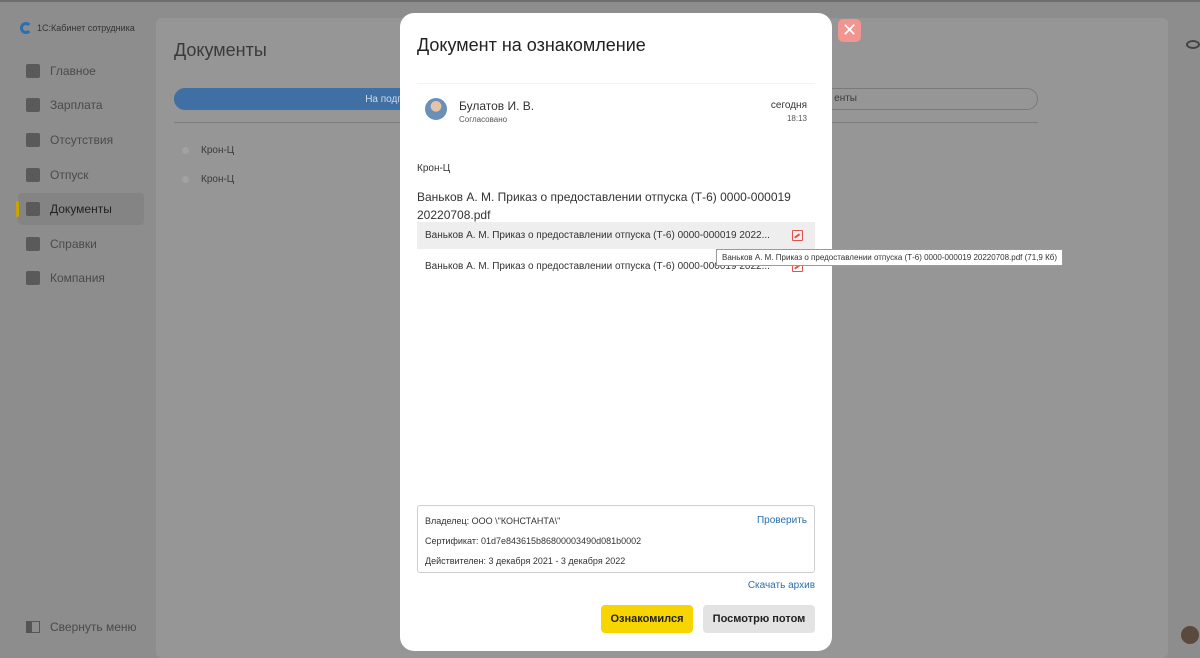  I want to click on collapse-menu-button: Свернуть меню, so click(81, 627).